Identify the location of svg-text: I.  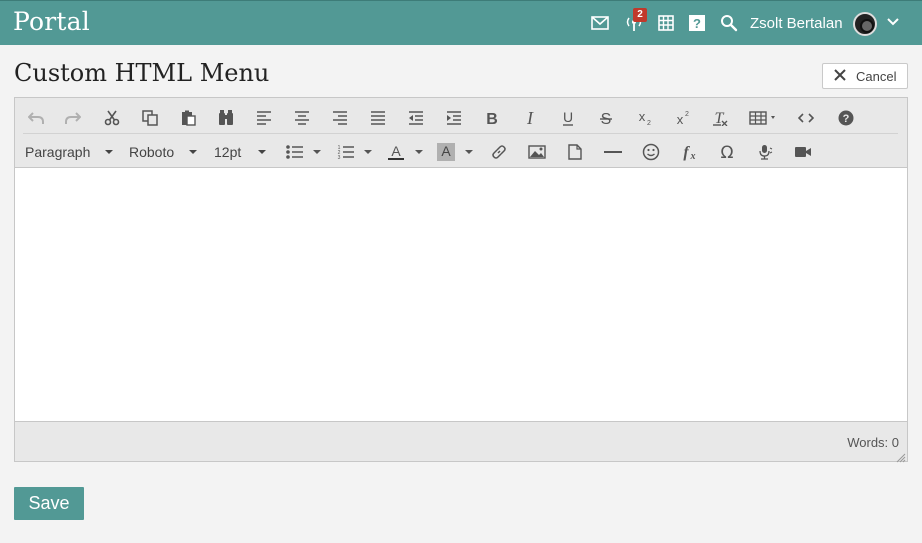
(530, 118).